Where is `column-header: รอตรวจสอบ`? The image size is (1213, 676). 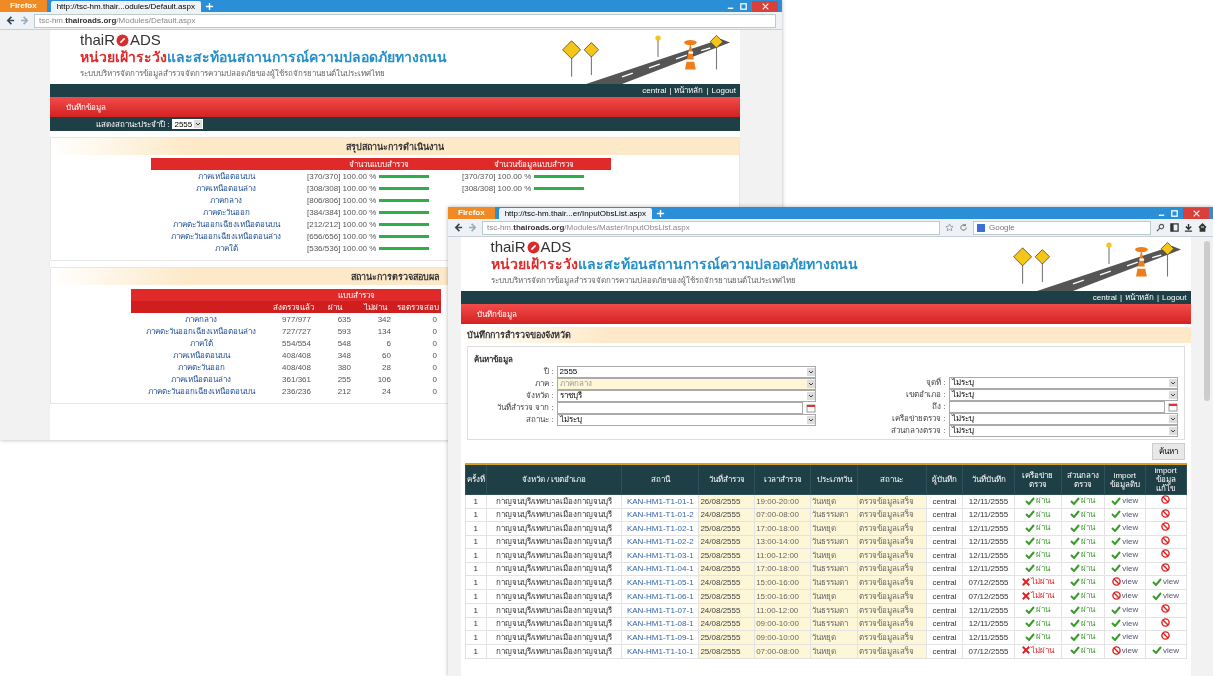
column-header: รอตรวจสอบ is located at coordinates (418, 308).